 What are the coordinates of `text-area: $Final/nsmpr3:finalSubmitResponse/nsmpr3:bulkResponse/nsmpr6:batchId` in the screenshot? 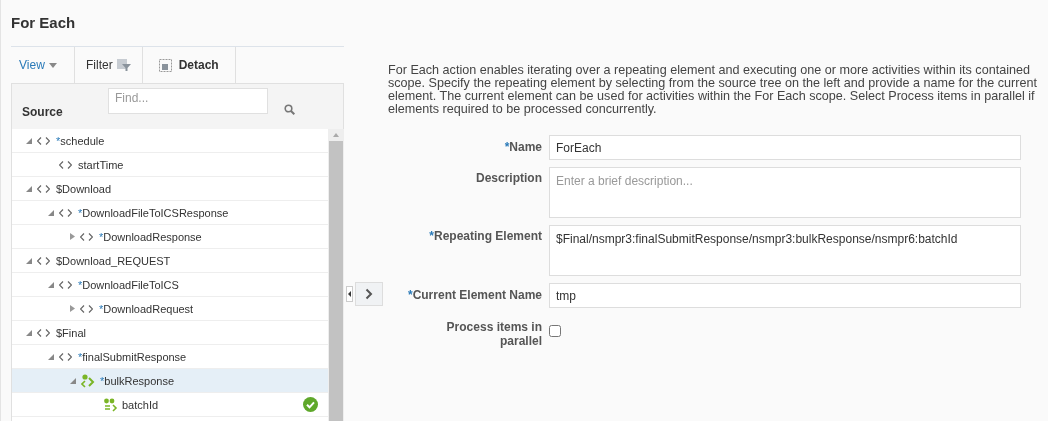 It's located at (785, 250).